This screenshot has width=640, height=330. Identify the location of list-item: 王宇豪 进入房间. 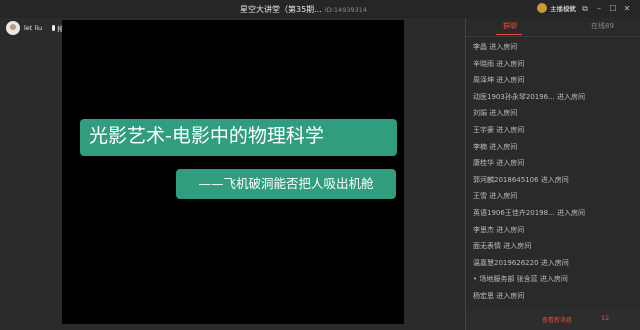
(499, 129).